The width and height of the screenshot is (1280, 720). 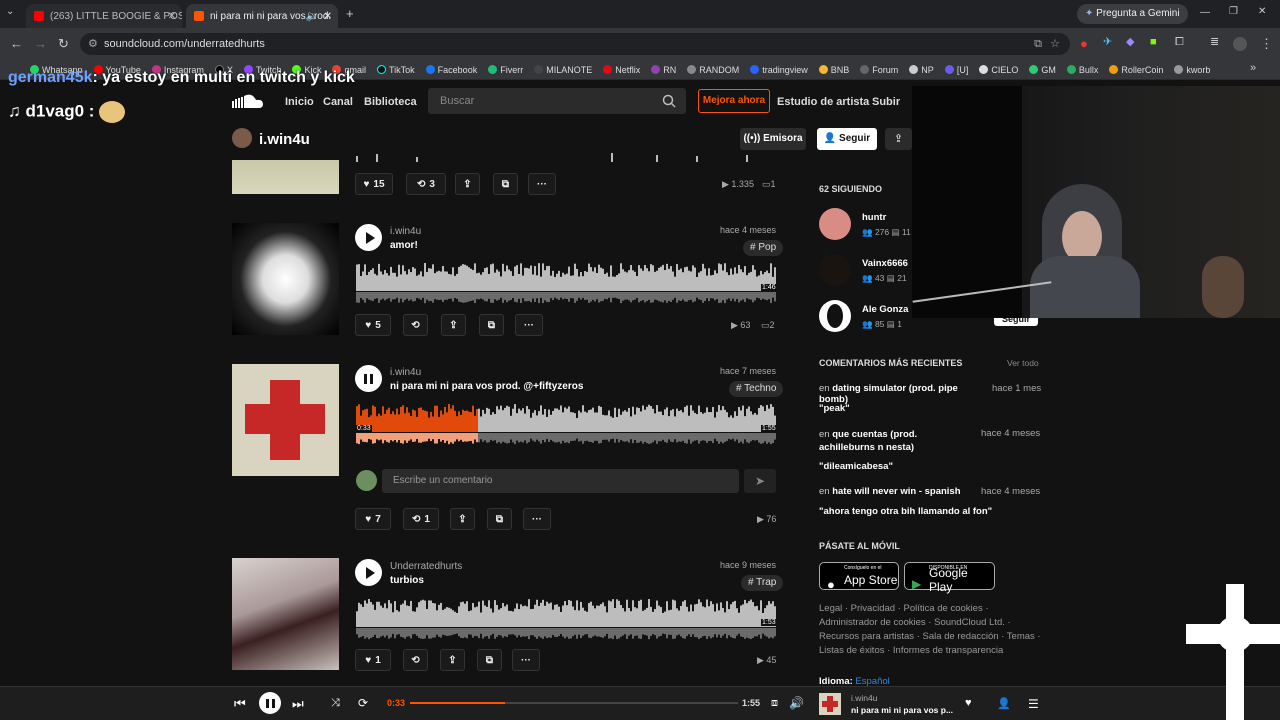 I want to click on tab-soundcloud: ni para mi ni para vos prod. 🔈 ✕, so click(x=262, y=16).